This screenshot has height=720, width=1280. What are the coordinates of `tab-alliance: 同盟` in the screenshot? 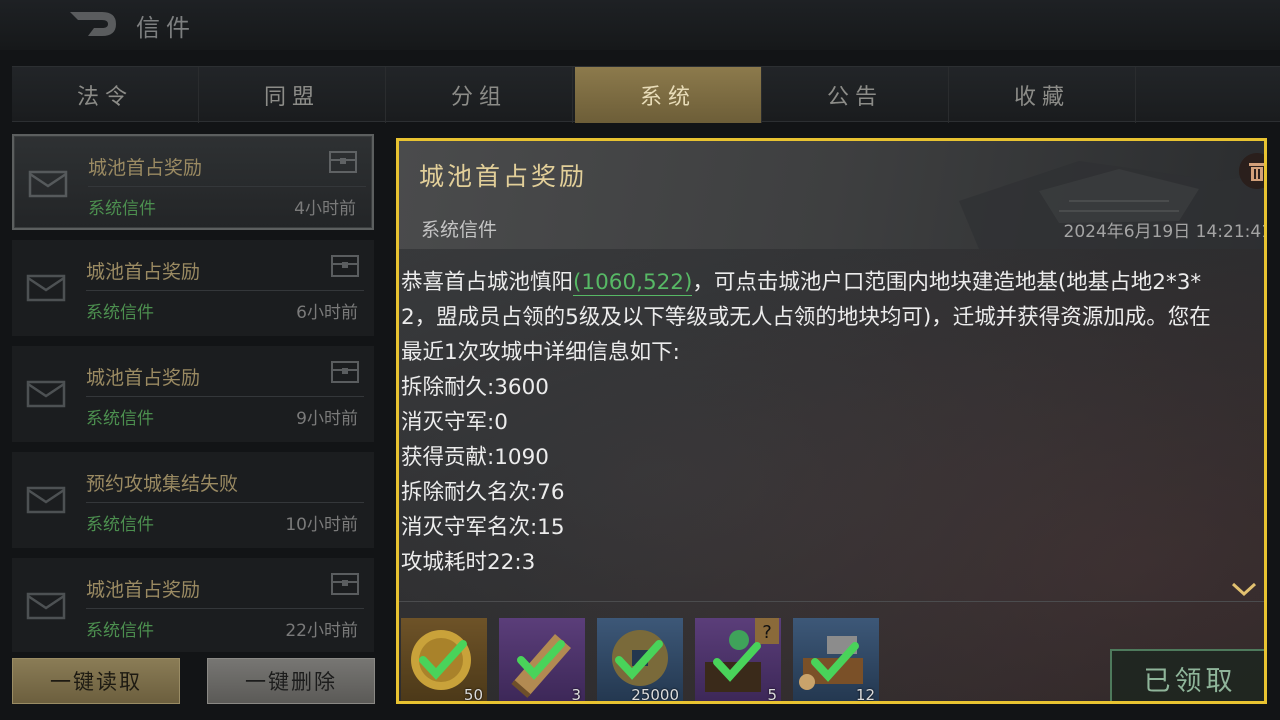 It's located at (292, 95).